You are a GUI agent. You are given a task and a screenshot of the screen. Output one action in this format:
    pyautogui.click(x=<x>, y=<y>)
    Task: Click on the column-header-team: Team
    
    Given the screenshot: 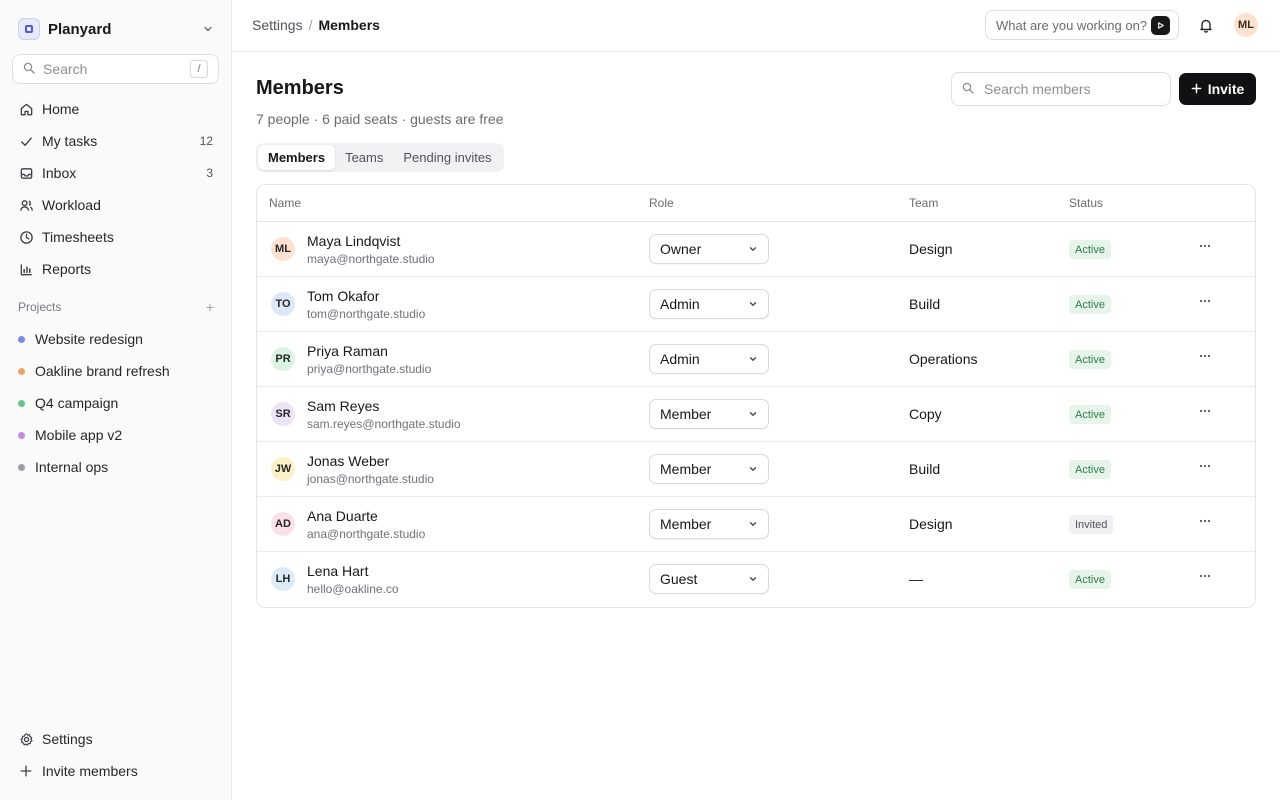 What is the action you would take?
    pyautogui.click(x=923, y=203)
    